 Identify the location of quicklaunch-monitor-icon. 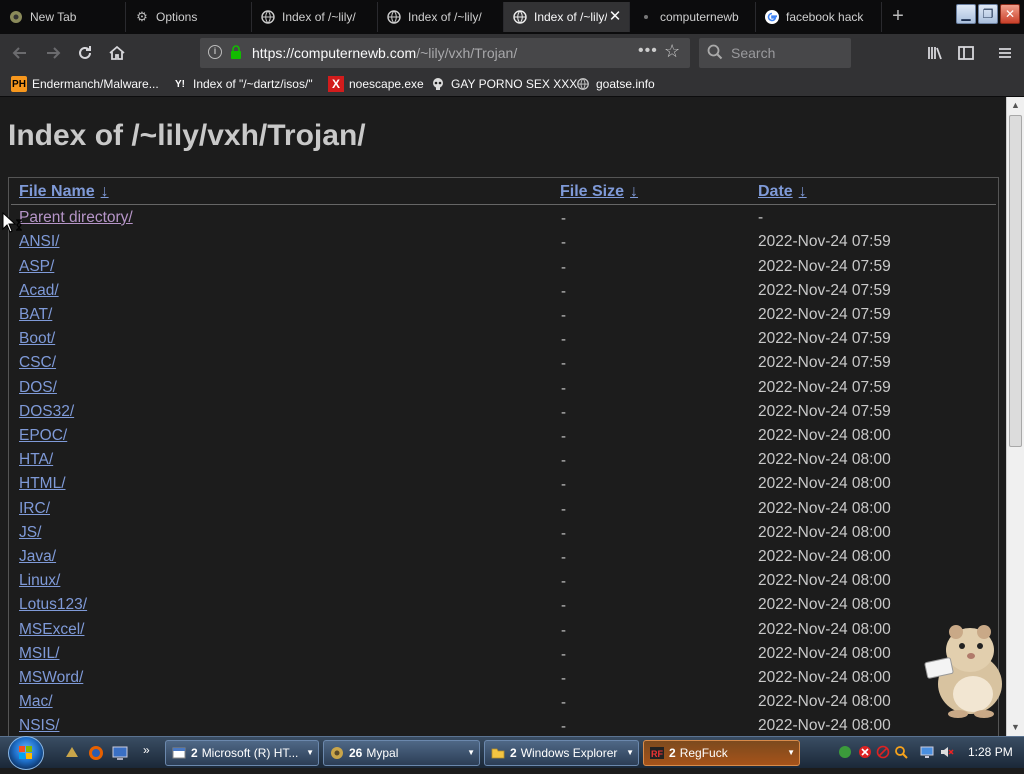
(120, 753).